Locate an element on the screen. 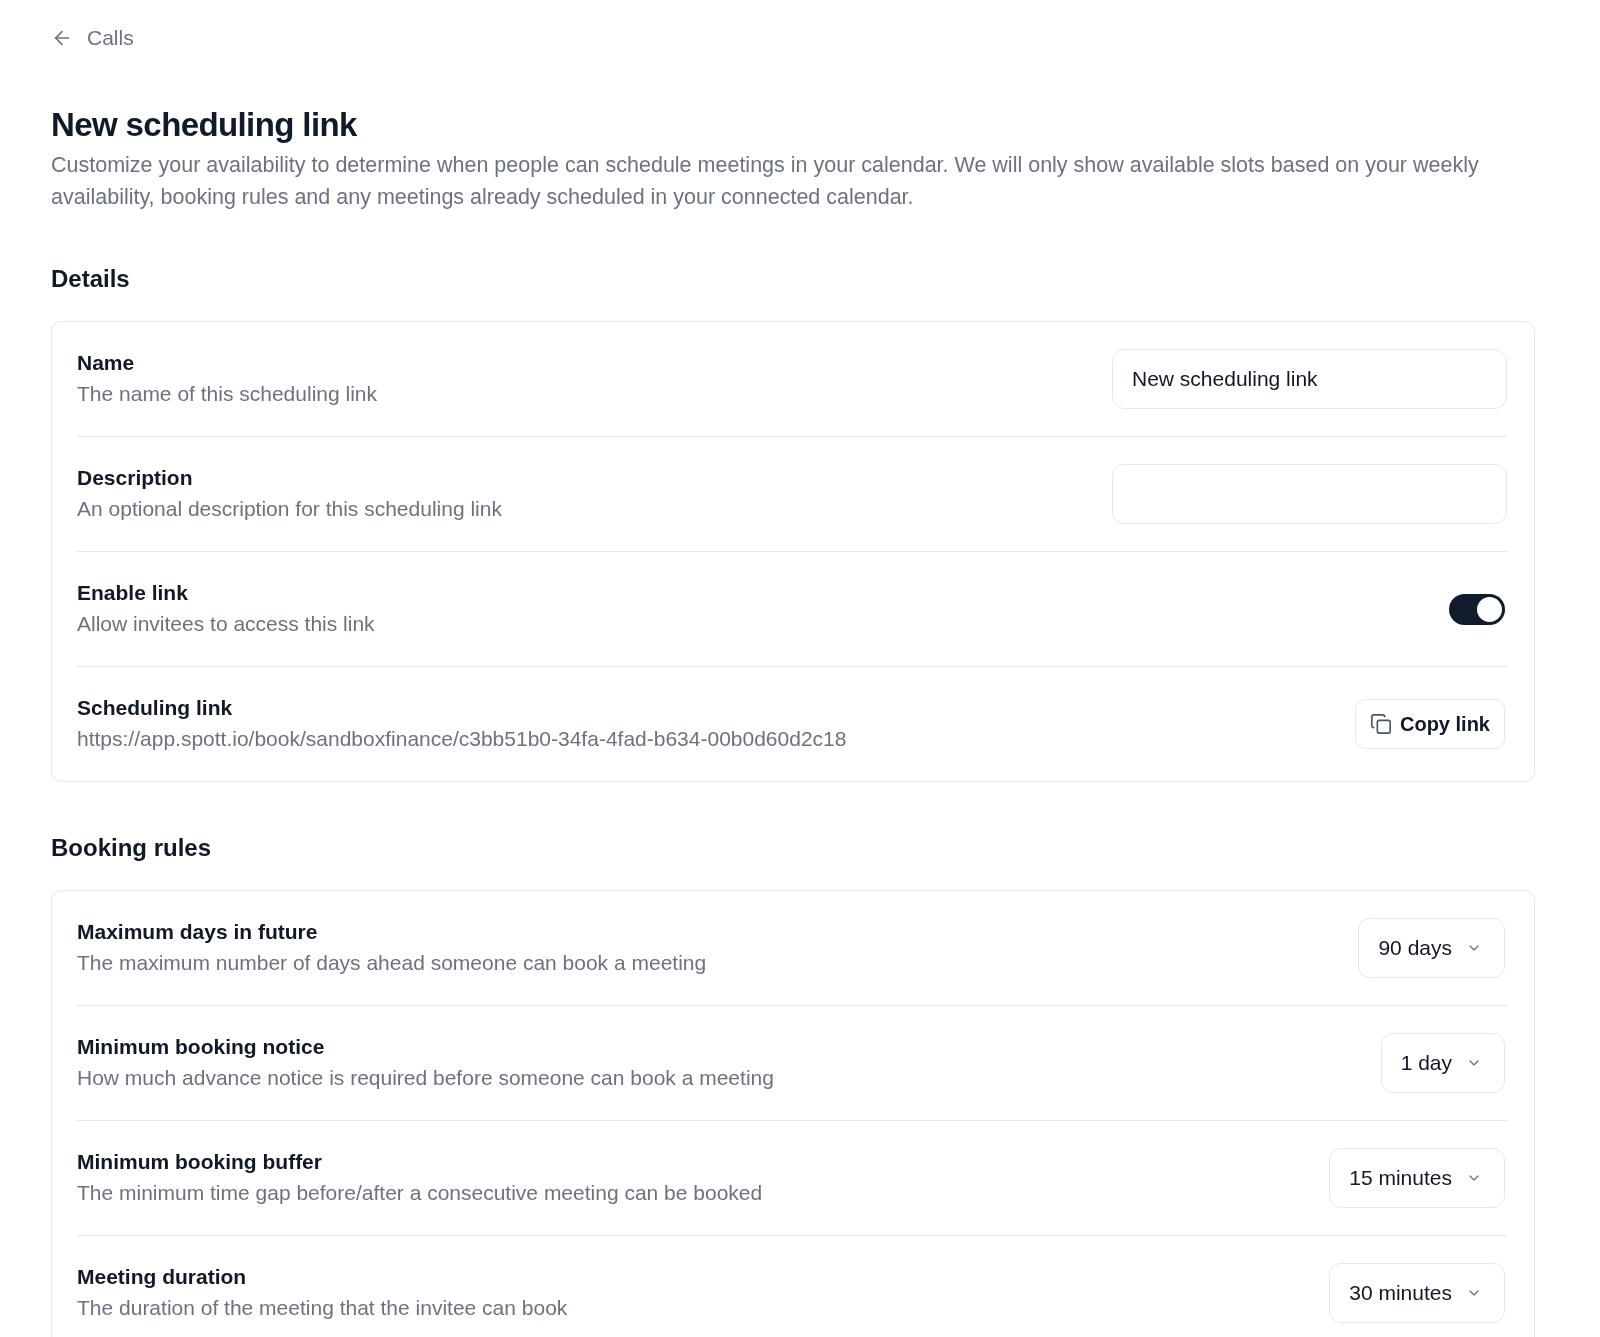  setting-description: The minimum time gap before/after a consecutive meeting can be booked is located at coordinates (420, 1193).